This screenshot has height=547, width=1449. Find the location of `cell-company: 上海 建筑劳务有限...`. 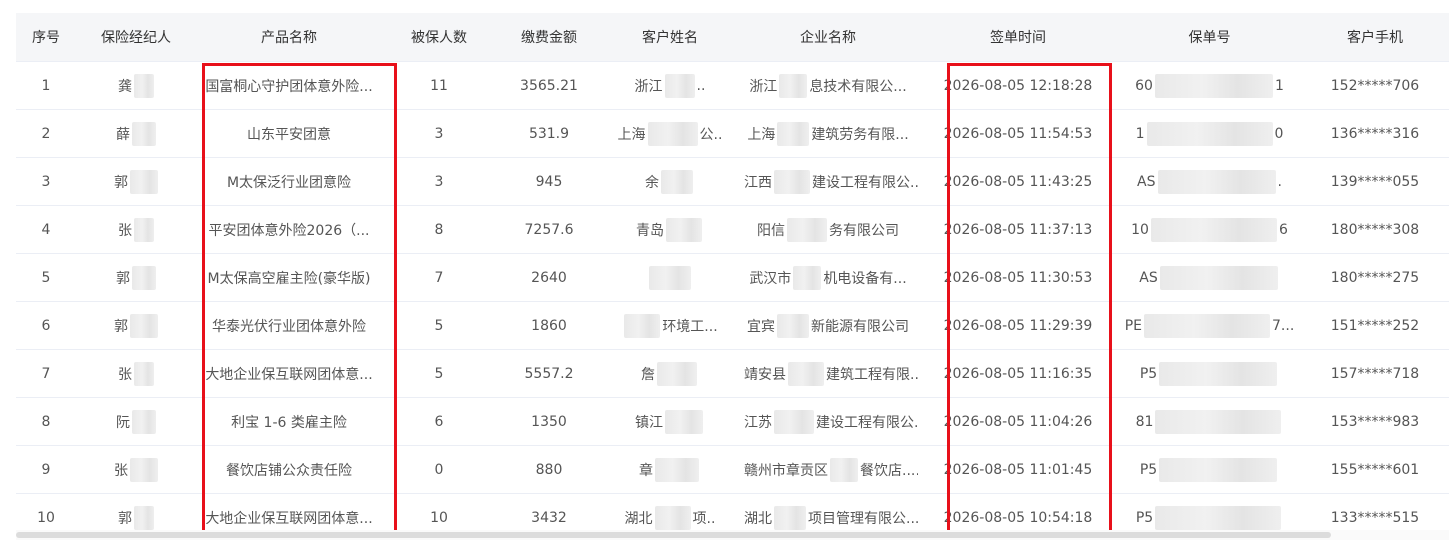

cell-company: 上海 建筑劳务有限... is located at coordinates (828, 133).